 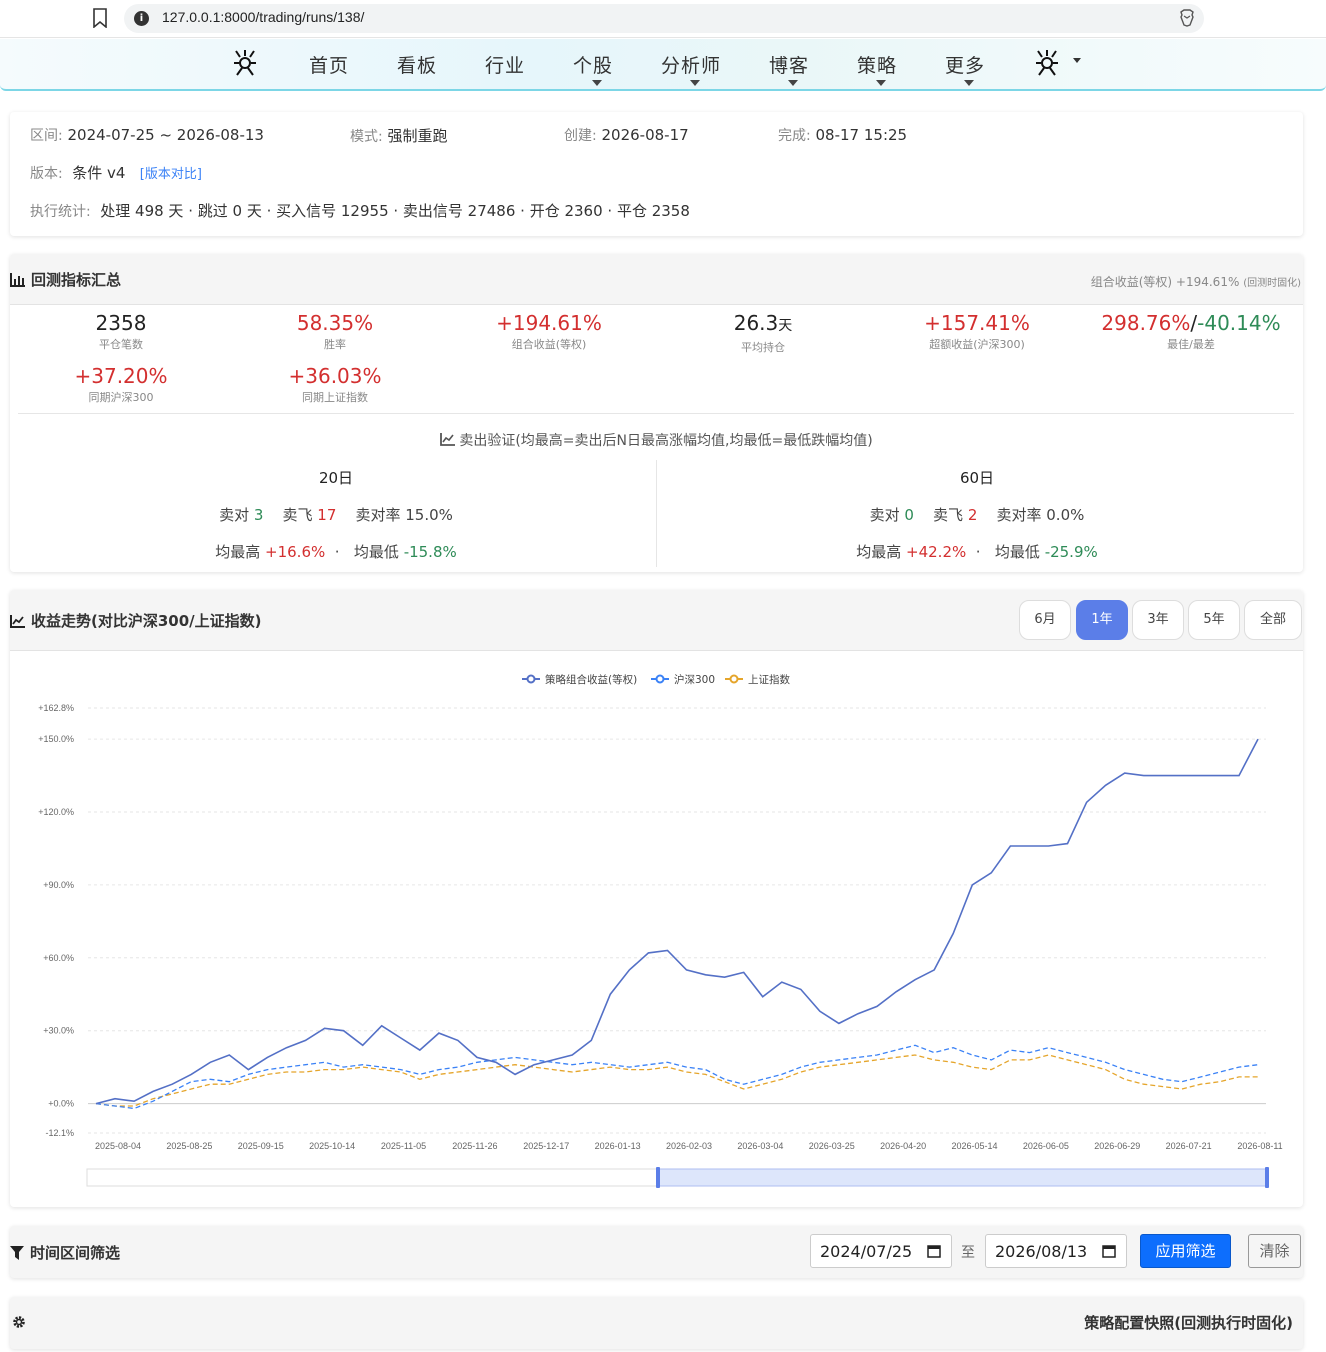 What do you see at coordinates (903, 1146) in the screenshot?
I see `x-tick-label: 2026-04-20` at bounding box center [903, 1146].